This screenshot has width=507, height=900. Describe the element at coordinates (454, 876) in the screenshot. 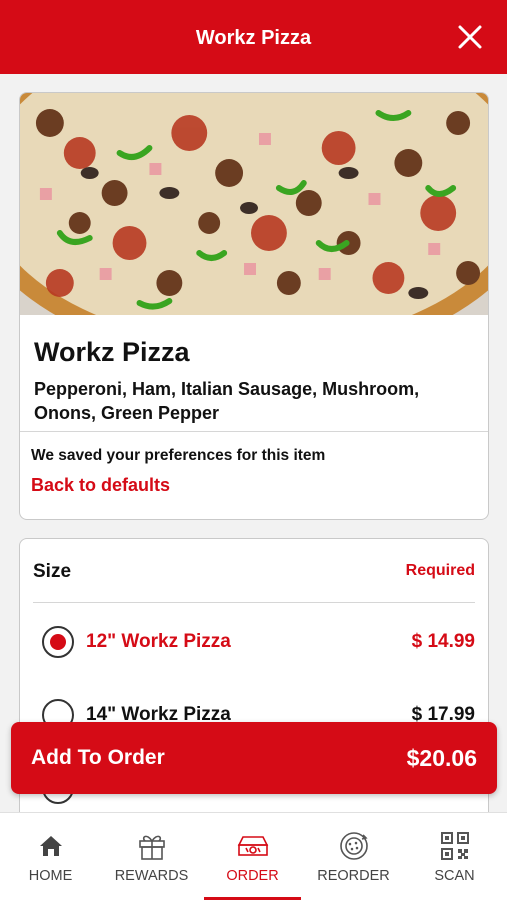

I see `nav-label: SCAN` at that location.